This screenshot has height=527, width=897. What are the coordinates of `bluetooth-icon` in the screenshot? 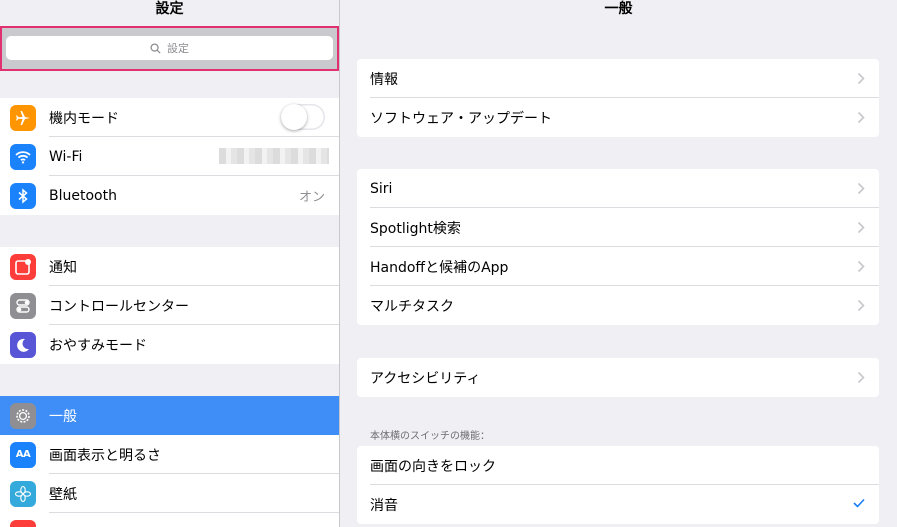 It's located at (23, 195).